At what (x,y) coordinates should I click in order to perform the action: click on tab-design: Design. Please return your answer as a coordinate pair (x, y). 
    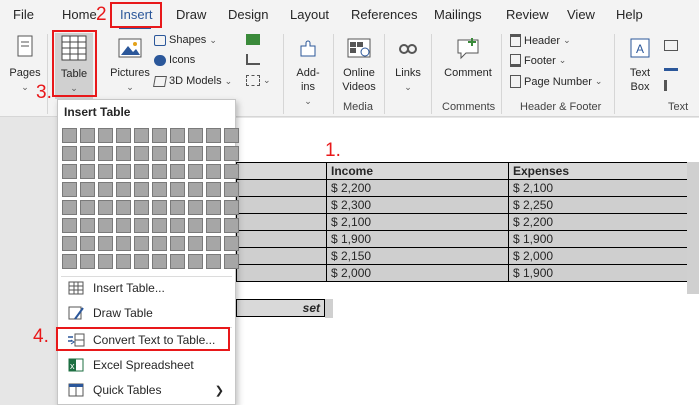
    Looking at the image, I should click on (248, 14).